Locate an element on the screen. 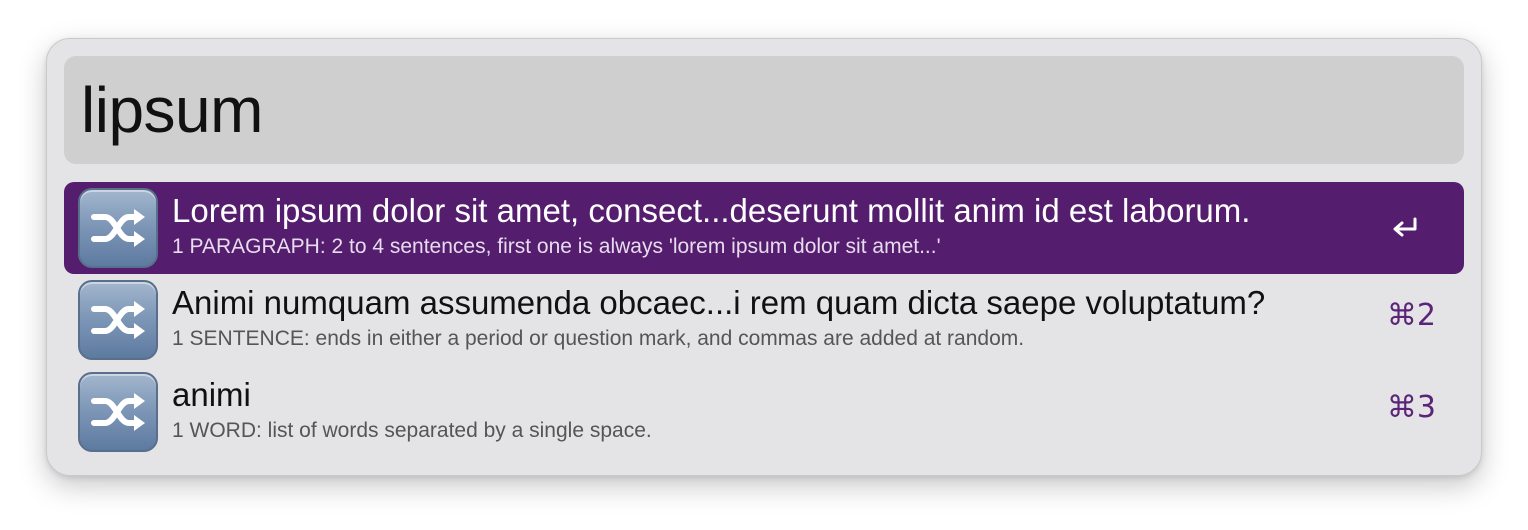 The image size is (1528, 530). shortcut-label: ⌘2 is located at coordinates (1411, 315).